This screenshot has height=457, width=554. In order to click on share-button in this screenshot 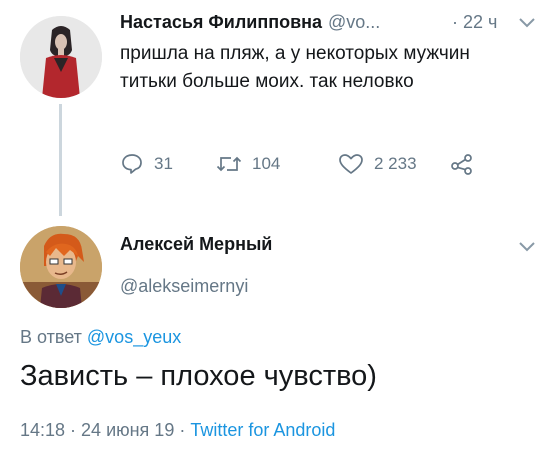, I will do `click(462, 164)`.